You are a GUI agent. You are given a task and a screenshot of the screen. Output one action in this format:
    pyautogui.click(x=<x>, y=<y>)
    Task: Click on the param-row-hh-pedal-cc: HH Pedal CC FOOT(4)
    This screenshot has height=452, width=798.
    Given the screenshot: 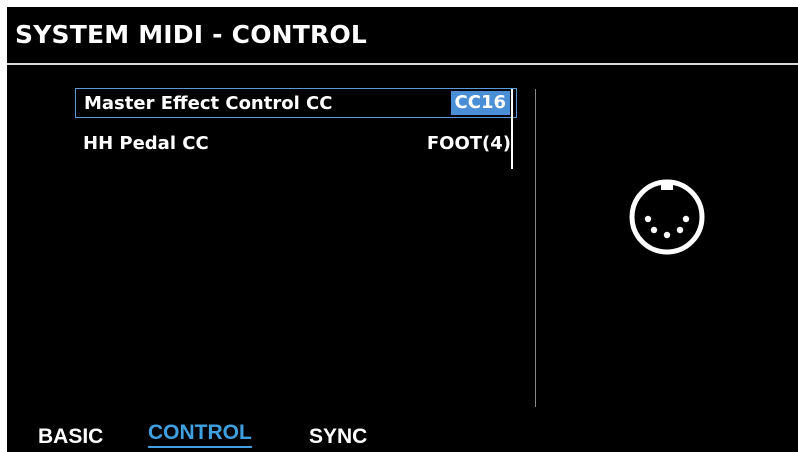 What is the action you would take?
    pyautogui.click(x=296, y=144)
    